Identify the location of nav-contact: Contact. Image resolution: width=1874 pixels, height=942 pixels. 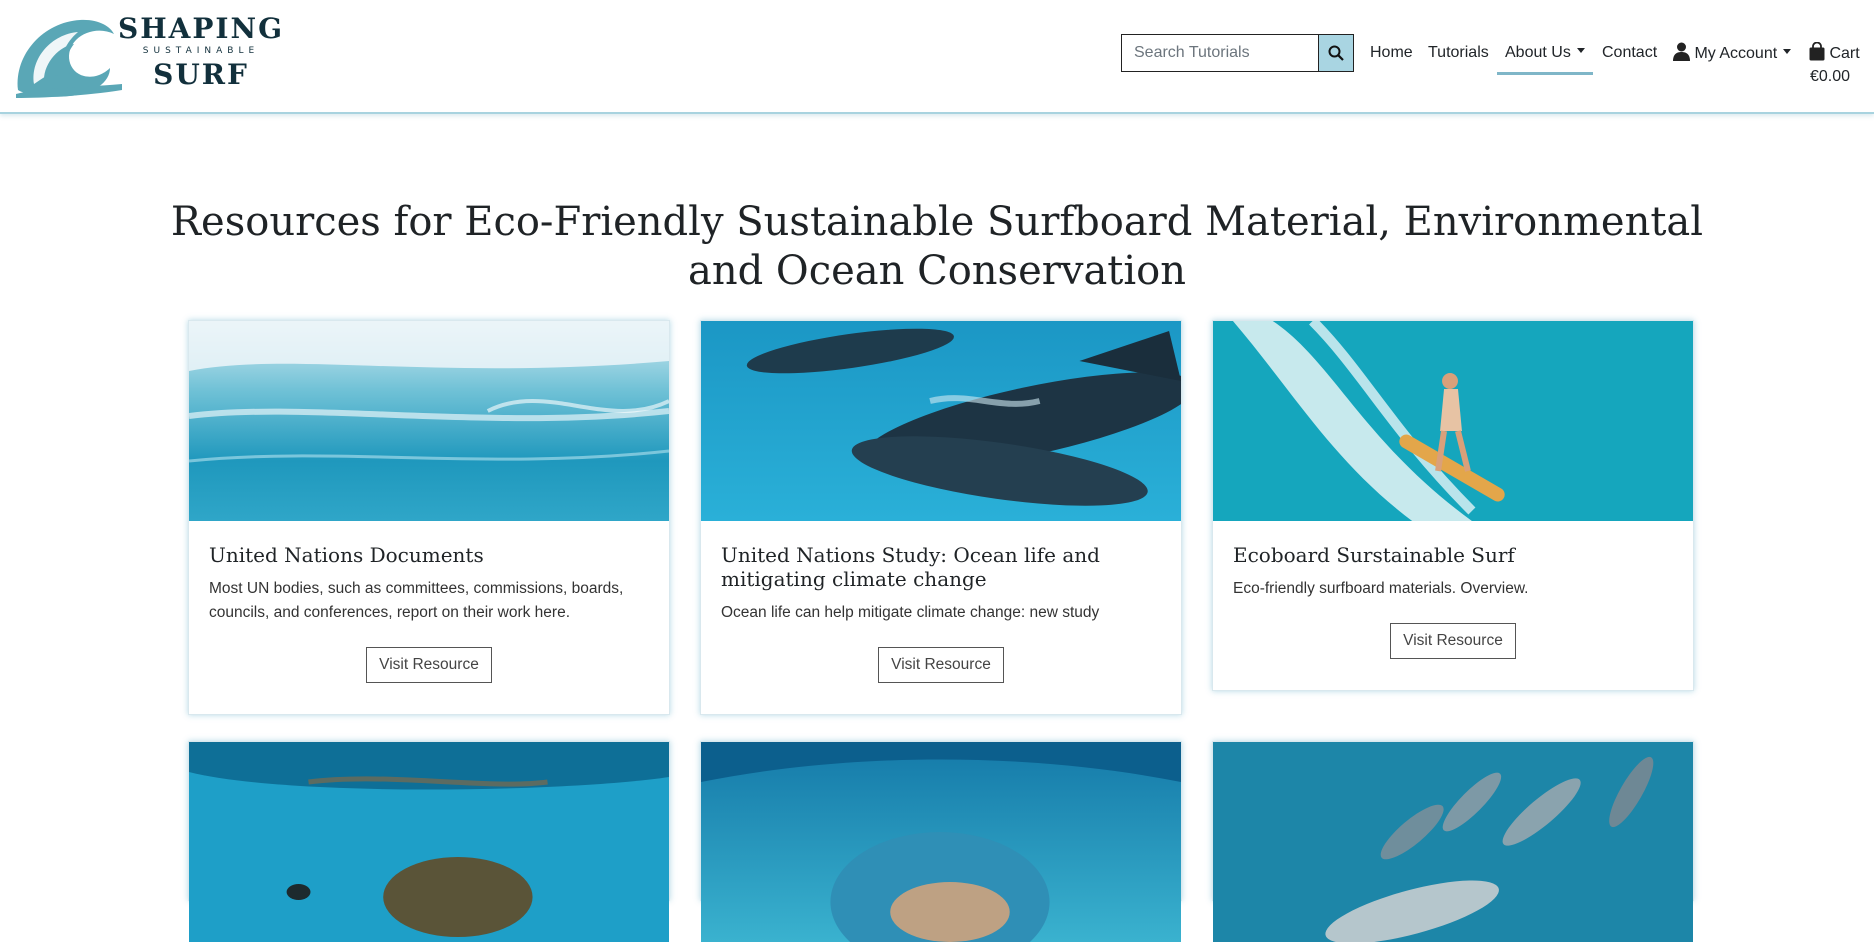
(1629, 53).